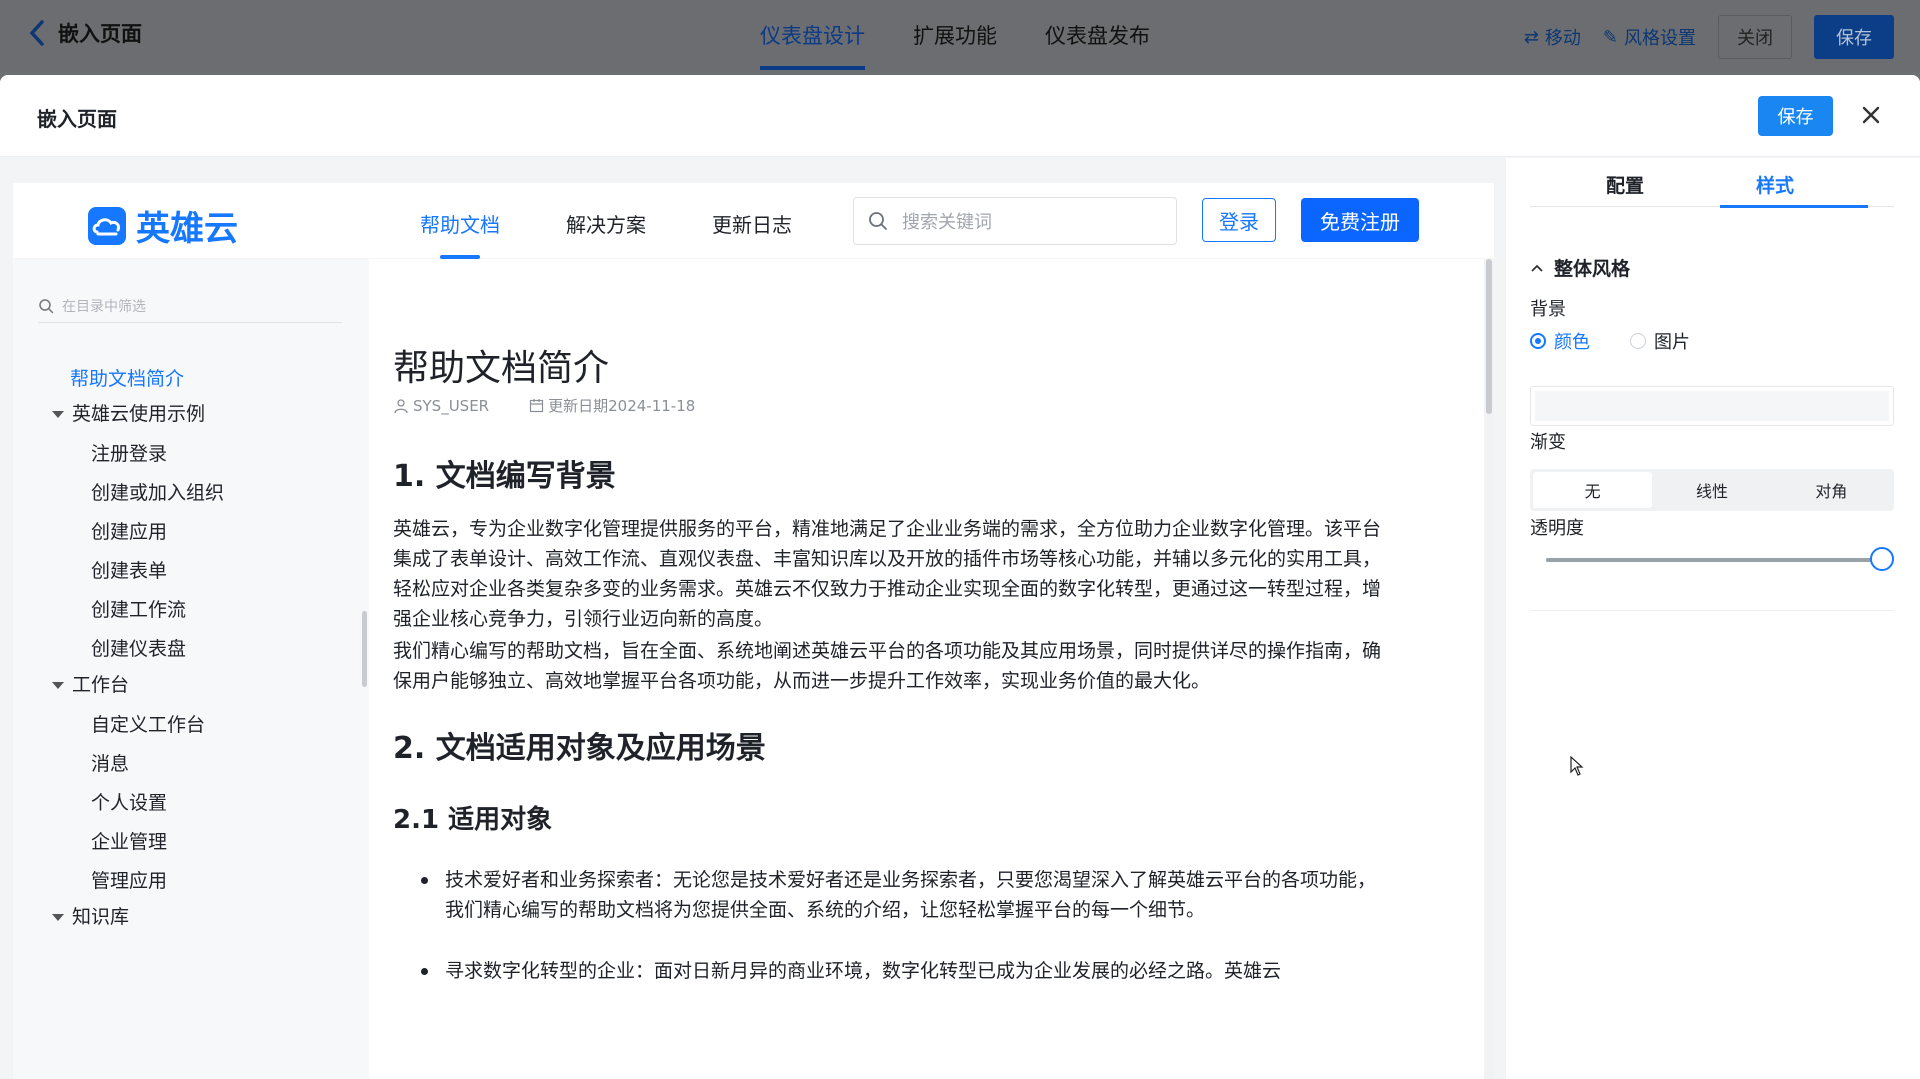 The height and width of the screenshot is (1079, 1920). Describe the element at coordinates (1660, 38) in the screenshot. I see `style-settings-label: 风格设置` at that location.